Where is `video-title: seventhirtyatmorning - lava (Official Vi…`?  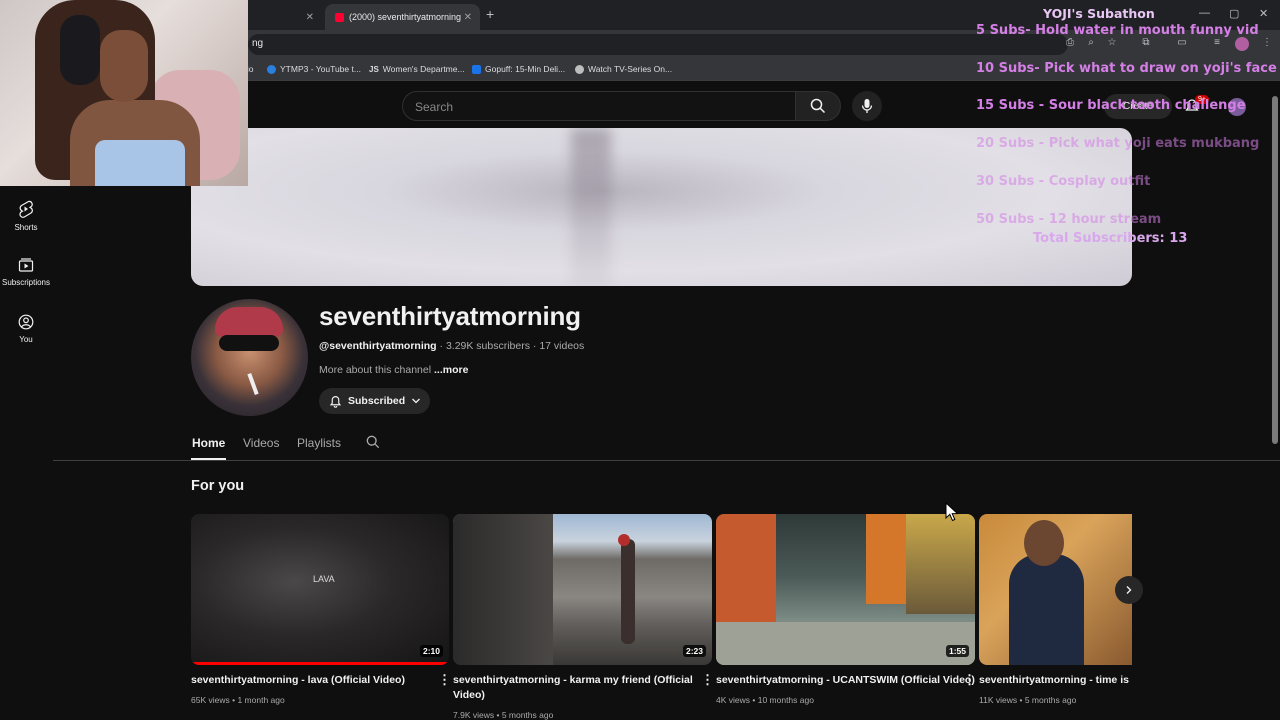 video-title: seventhirtyatmorning - lava (Official Vi… is located at coordinates (311, 680).